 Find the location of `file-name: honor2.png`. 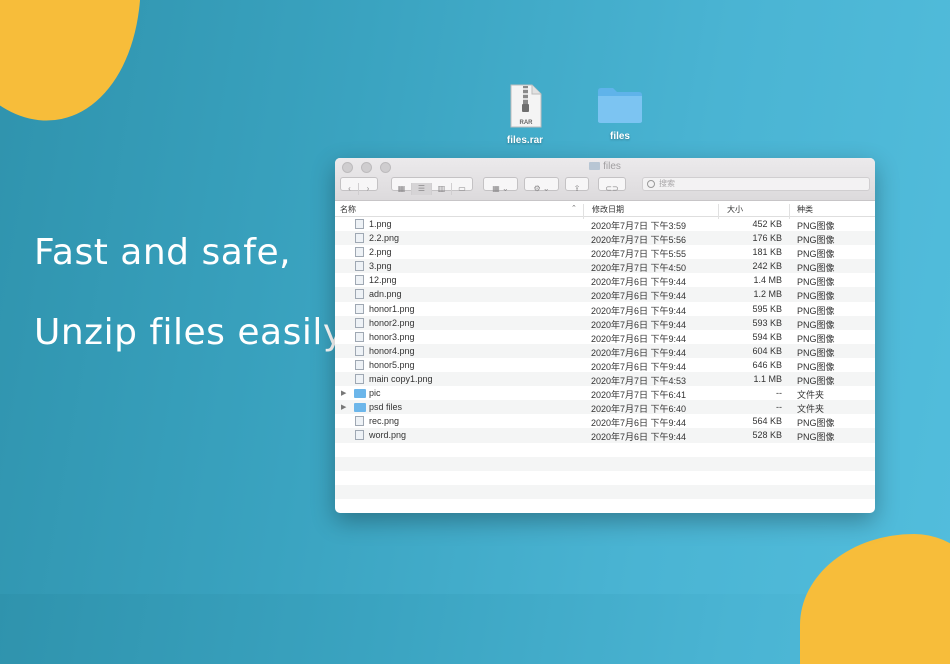

file-name: honor2.png is located at coordinates (392, 322).